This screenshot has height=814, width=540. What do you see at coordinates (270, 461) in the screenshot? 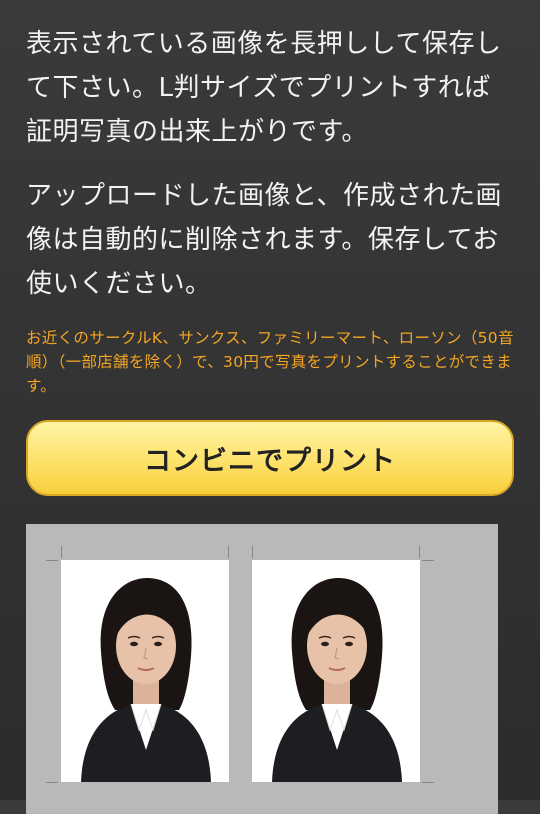
I see `print-button-label: コンビニでプリント` at bounding box center [270, 461].